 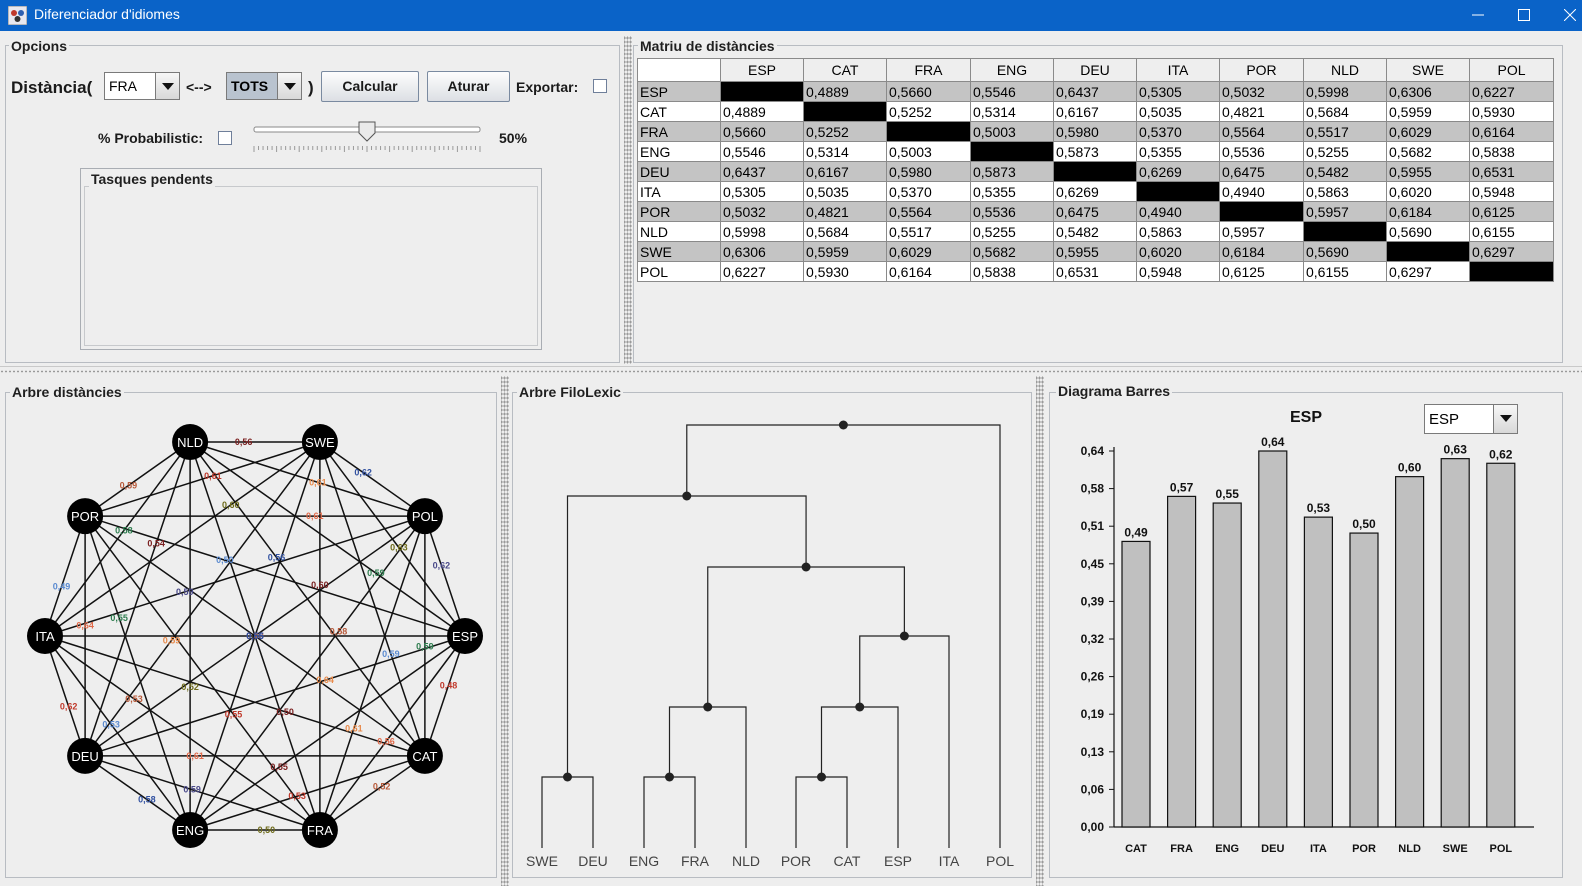 What do you see at coordinates (762, 191) in the screenshot?
I see `matrix-cell: 0,5305` at bounding box center [762, 191].